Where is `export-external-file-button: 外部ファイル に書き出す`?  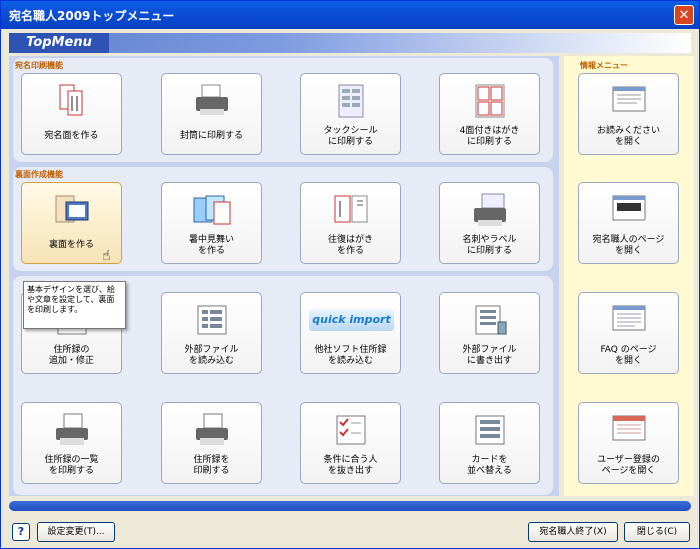 export-external-file-button: 外部ファイル に書き出す is located at coordinates (489, 333).